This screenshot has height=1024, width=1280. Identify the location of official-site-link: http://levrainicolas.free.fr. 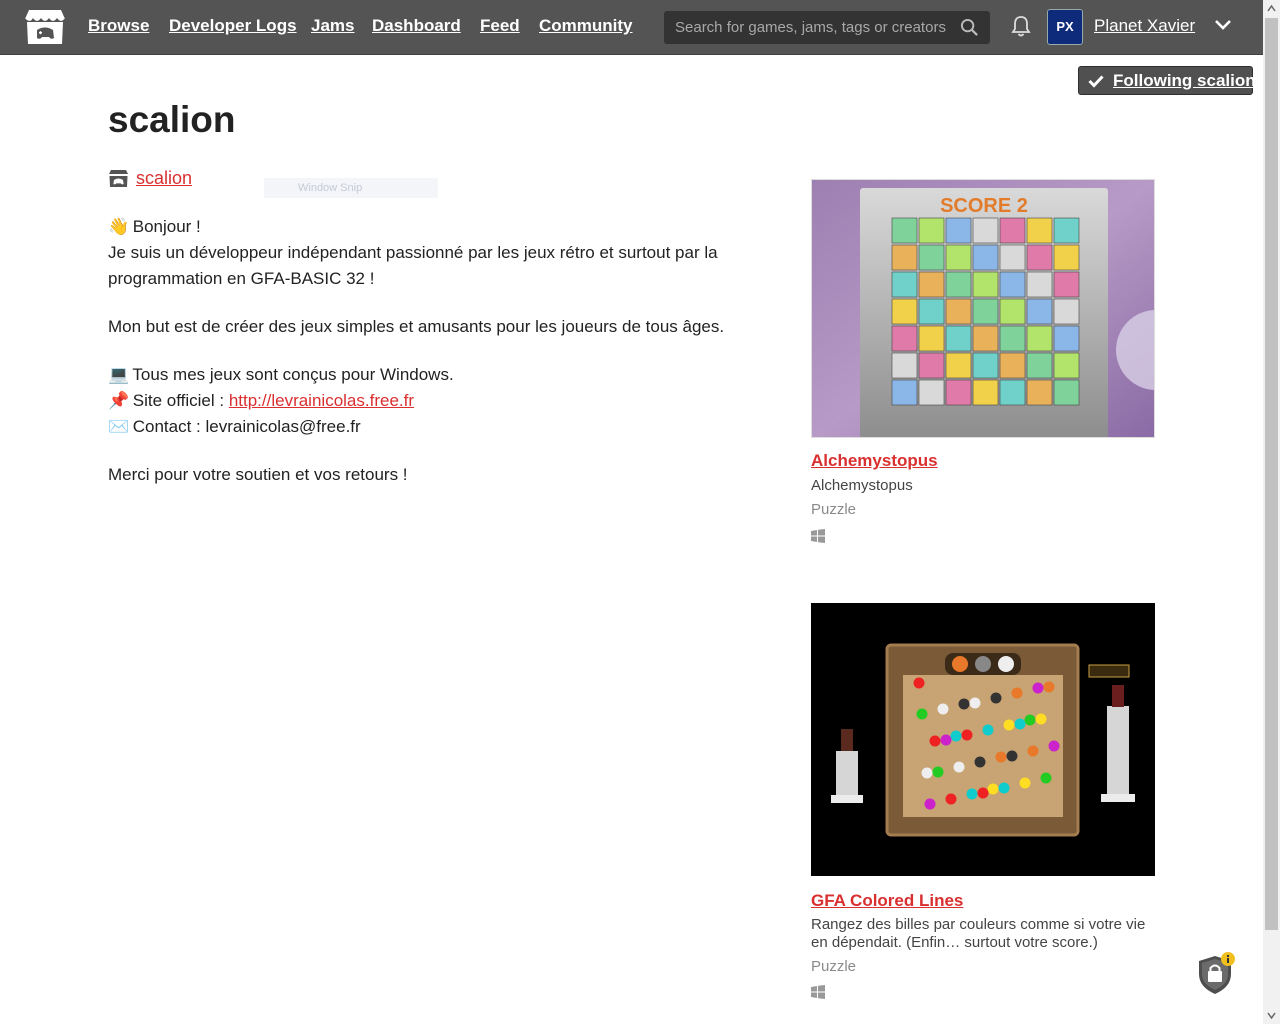
(321, 400).